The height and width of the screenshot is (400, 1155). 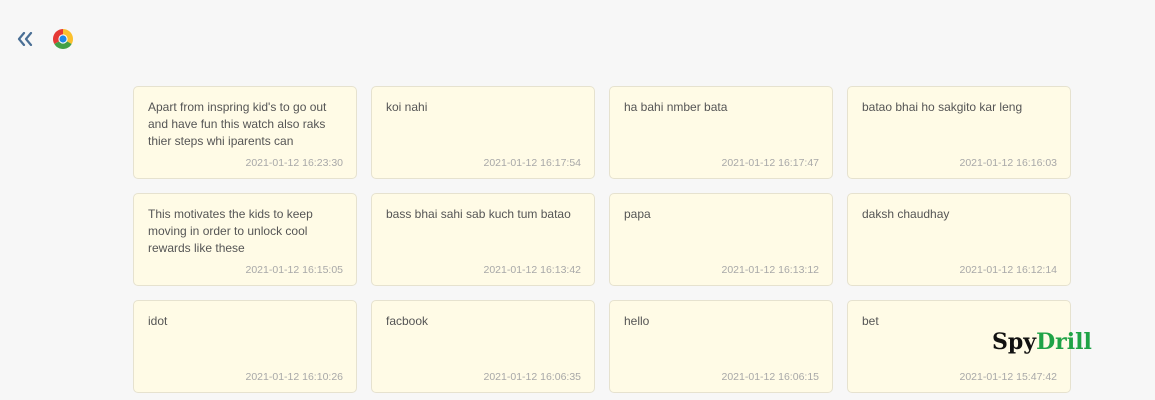 What do you see at coordinates (676, 107) in the screenshot?
I see `message-text: ha bahi nmber bata` at bounding box center [676, 107].